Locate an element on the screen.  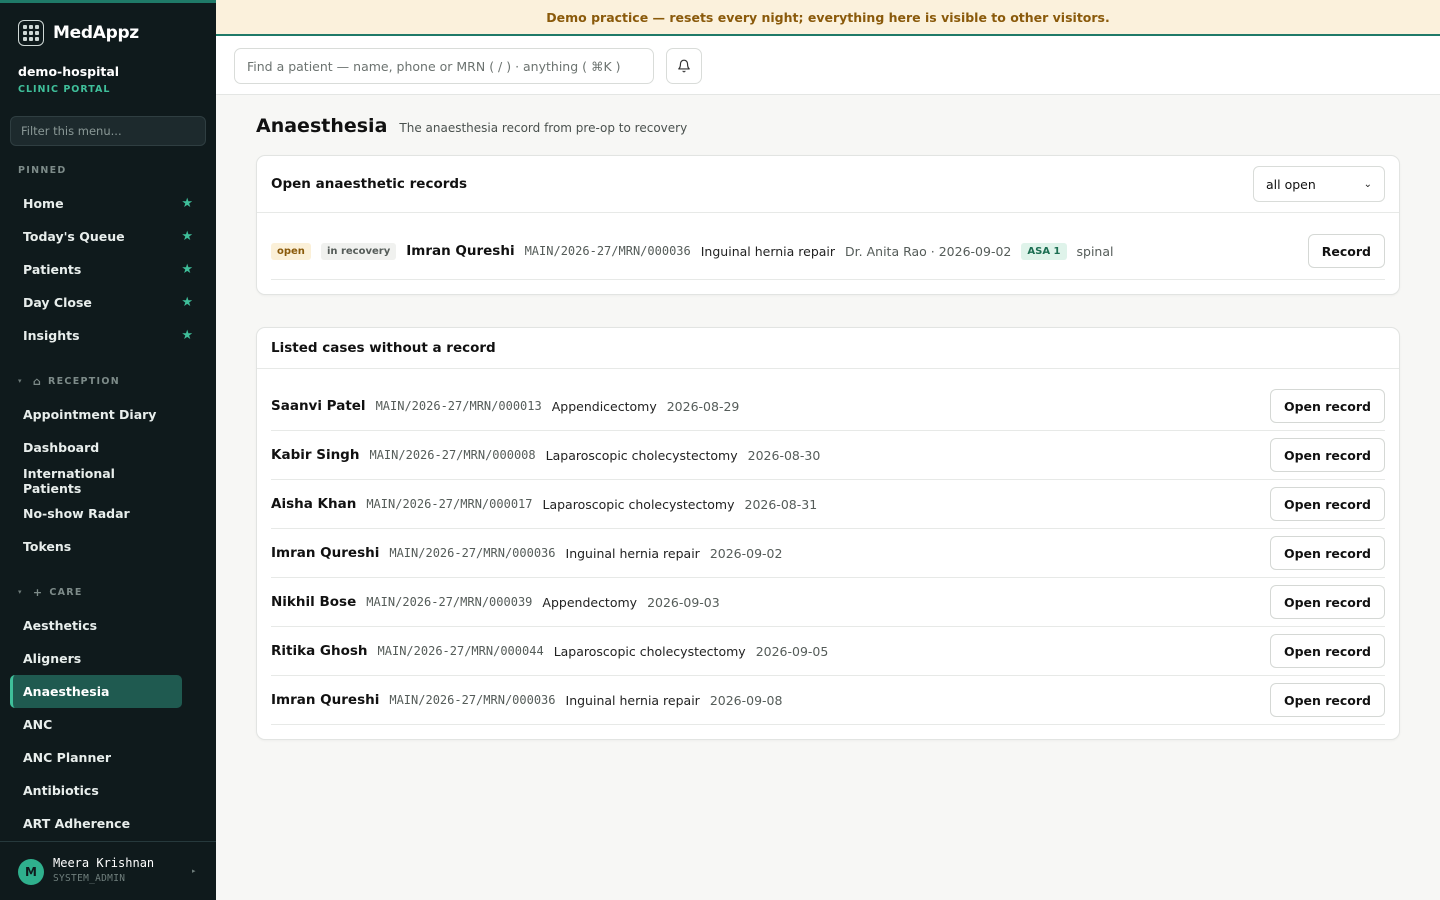
sidebar-item-label: Aesthetics is located at coordinates (60, 625).